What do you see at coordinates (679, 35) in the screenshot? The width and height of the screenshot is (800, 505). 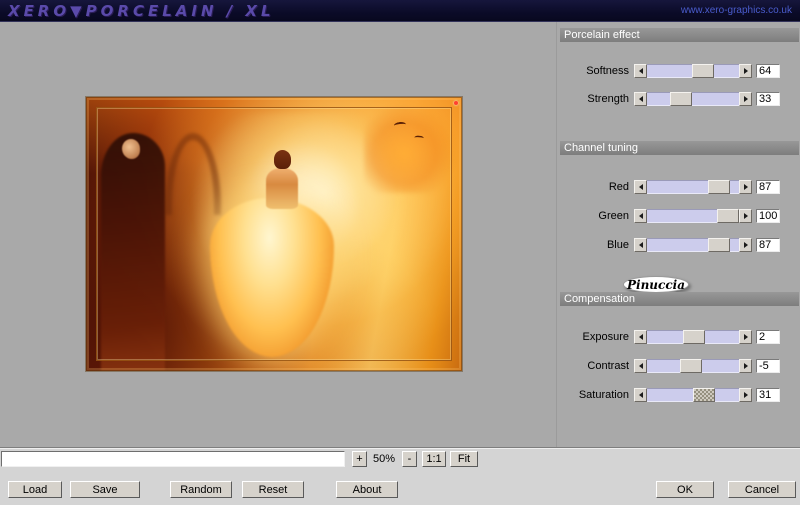 I see `panel-header-porcelain-effect: Porcelain effect` at bounding box center [679, 35].